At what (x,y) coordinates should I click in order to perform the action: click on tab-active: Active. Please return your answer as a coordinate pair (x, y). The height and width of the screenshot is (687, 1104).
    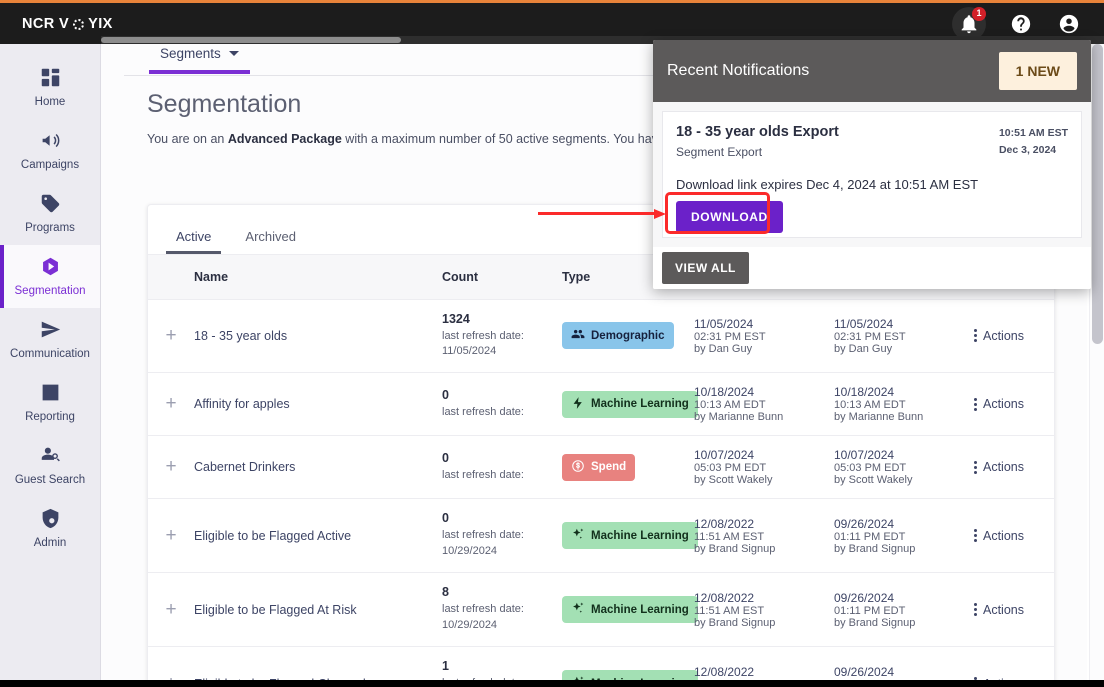
    Looking at the image, I should click on (194, 241).